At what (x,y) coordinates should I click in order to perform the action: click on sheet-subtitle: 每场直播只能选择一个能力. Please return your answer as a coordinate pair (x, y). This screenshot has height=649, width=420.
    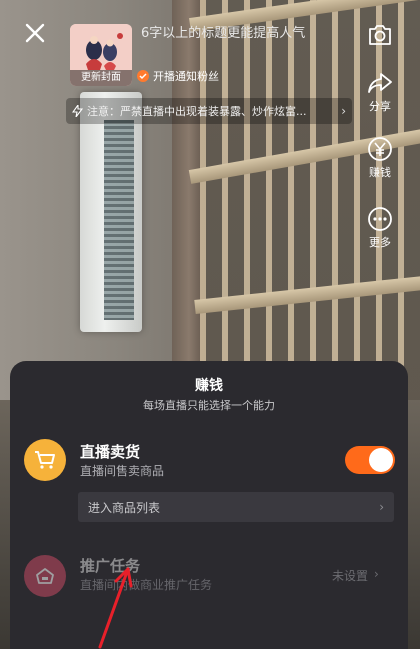
    Looking at the image, I should click on (209, 405).